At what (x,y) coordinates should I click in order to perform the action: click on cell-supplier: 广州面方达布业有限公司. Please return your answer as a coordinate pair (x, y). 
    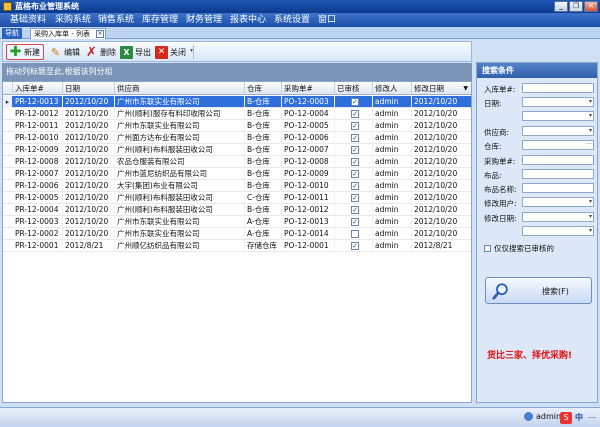
    Looking at the image, I should click on (180, 138).